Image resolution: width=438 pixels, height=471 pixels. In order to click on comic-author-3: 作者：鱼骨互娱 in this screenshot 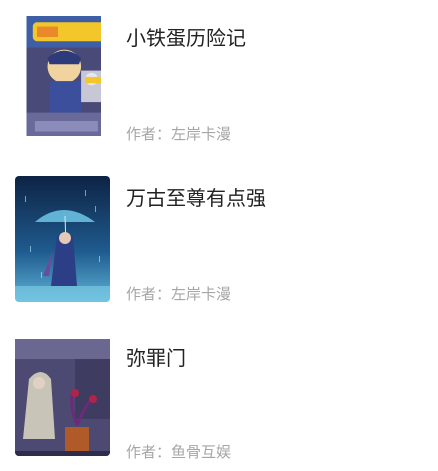, I will do `click(178, 451)`.